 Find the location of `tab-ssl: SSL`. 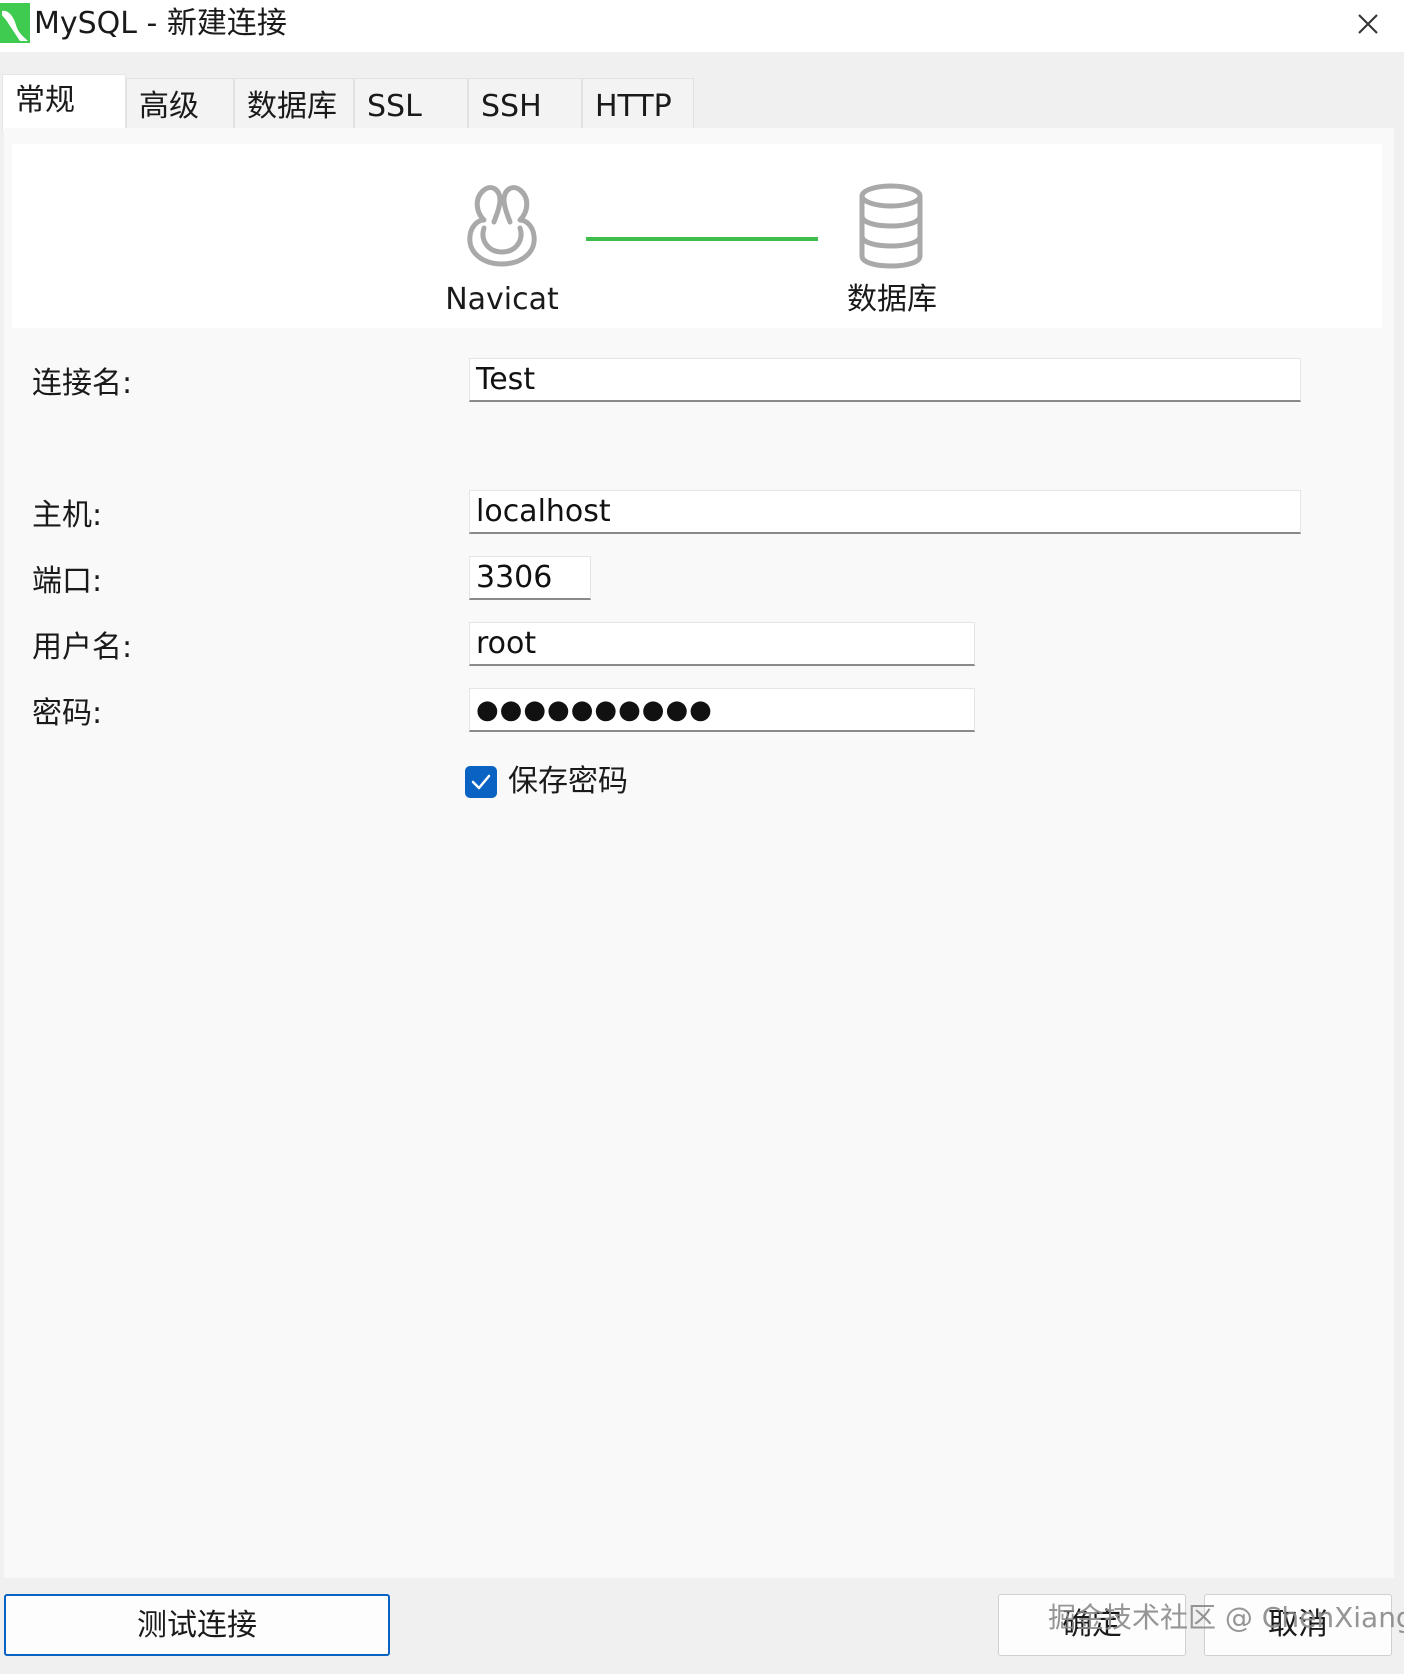

tab-ssl: SSL is located at coordinates (411, 103).